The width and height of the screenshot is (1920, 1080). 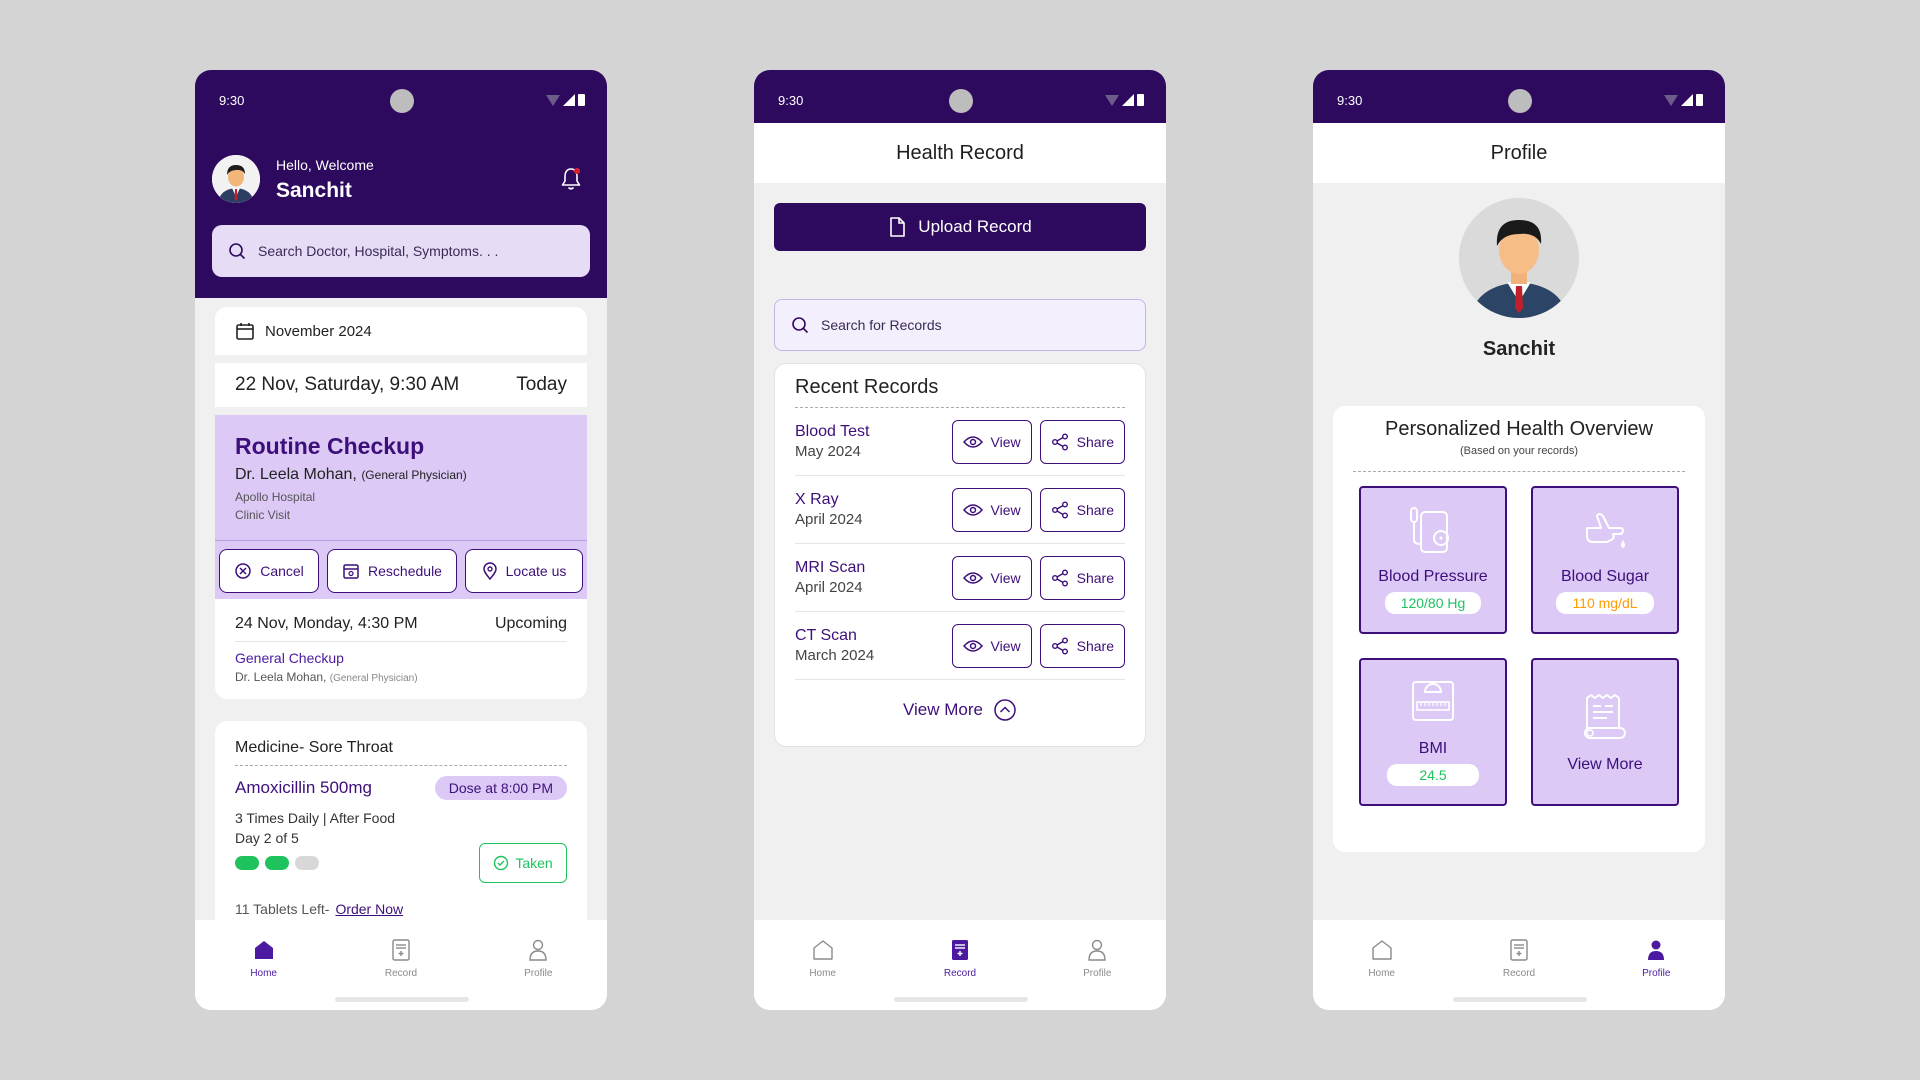 I want to click on taken-button: Taken, so click(x=523, y=863).